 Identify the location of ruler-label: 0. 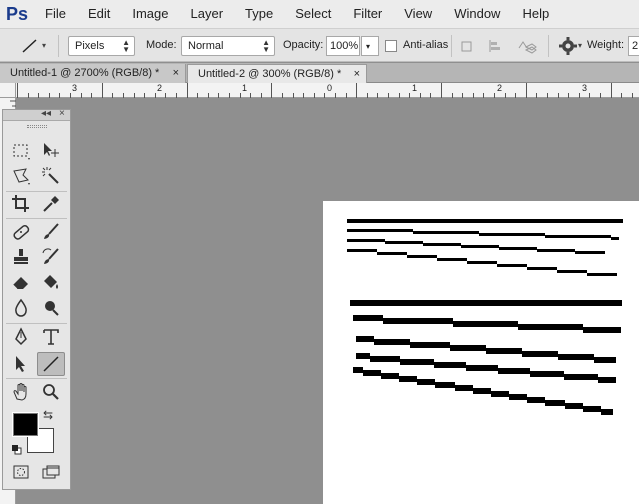
(330, 88).